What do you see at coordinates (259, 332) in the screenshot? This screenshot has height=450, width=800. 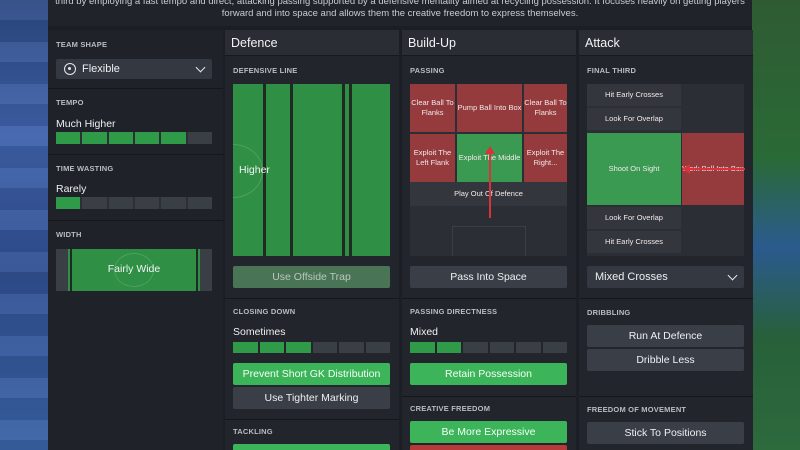 I see `closing-down-value: Sometimes` at bounding box center [259, 332].